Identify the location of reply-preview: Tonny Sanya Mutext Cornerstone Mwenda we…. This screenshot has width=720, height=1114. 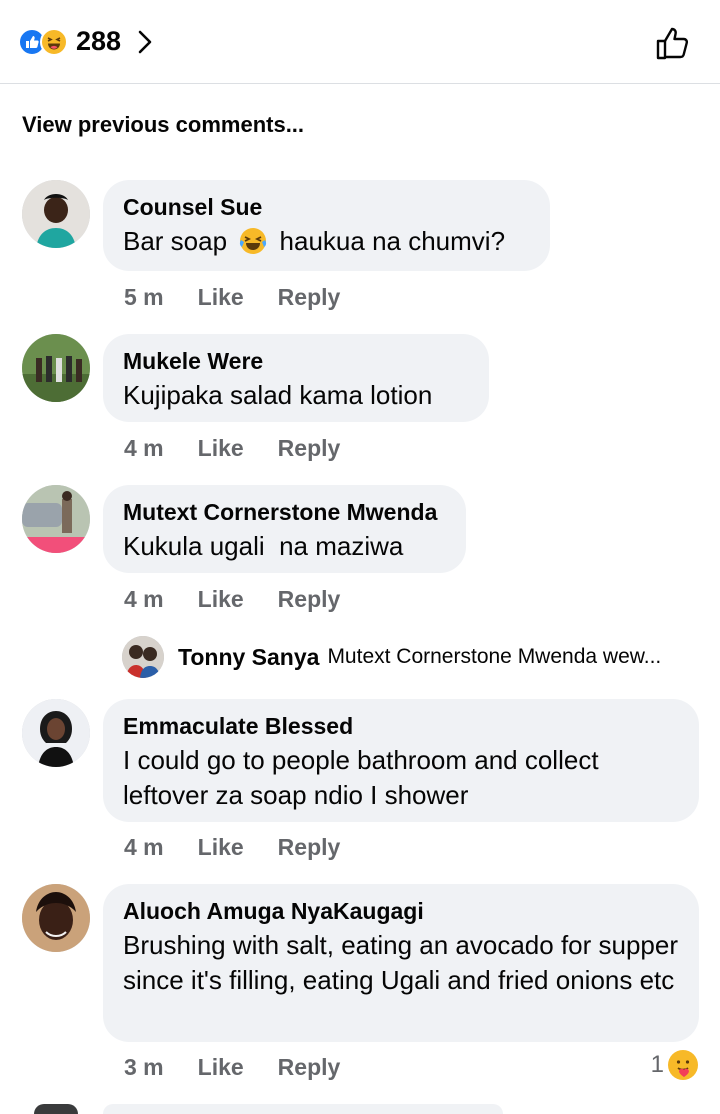
(391, 657).